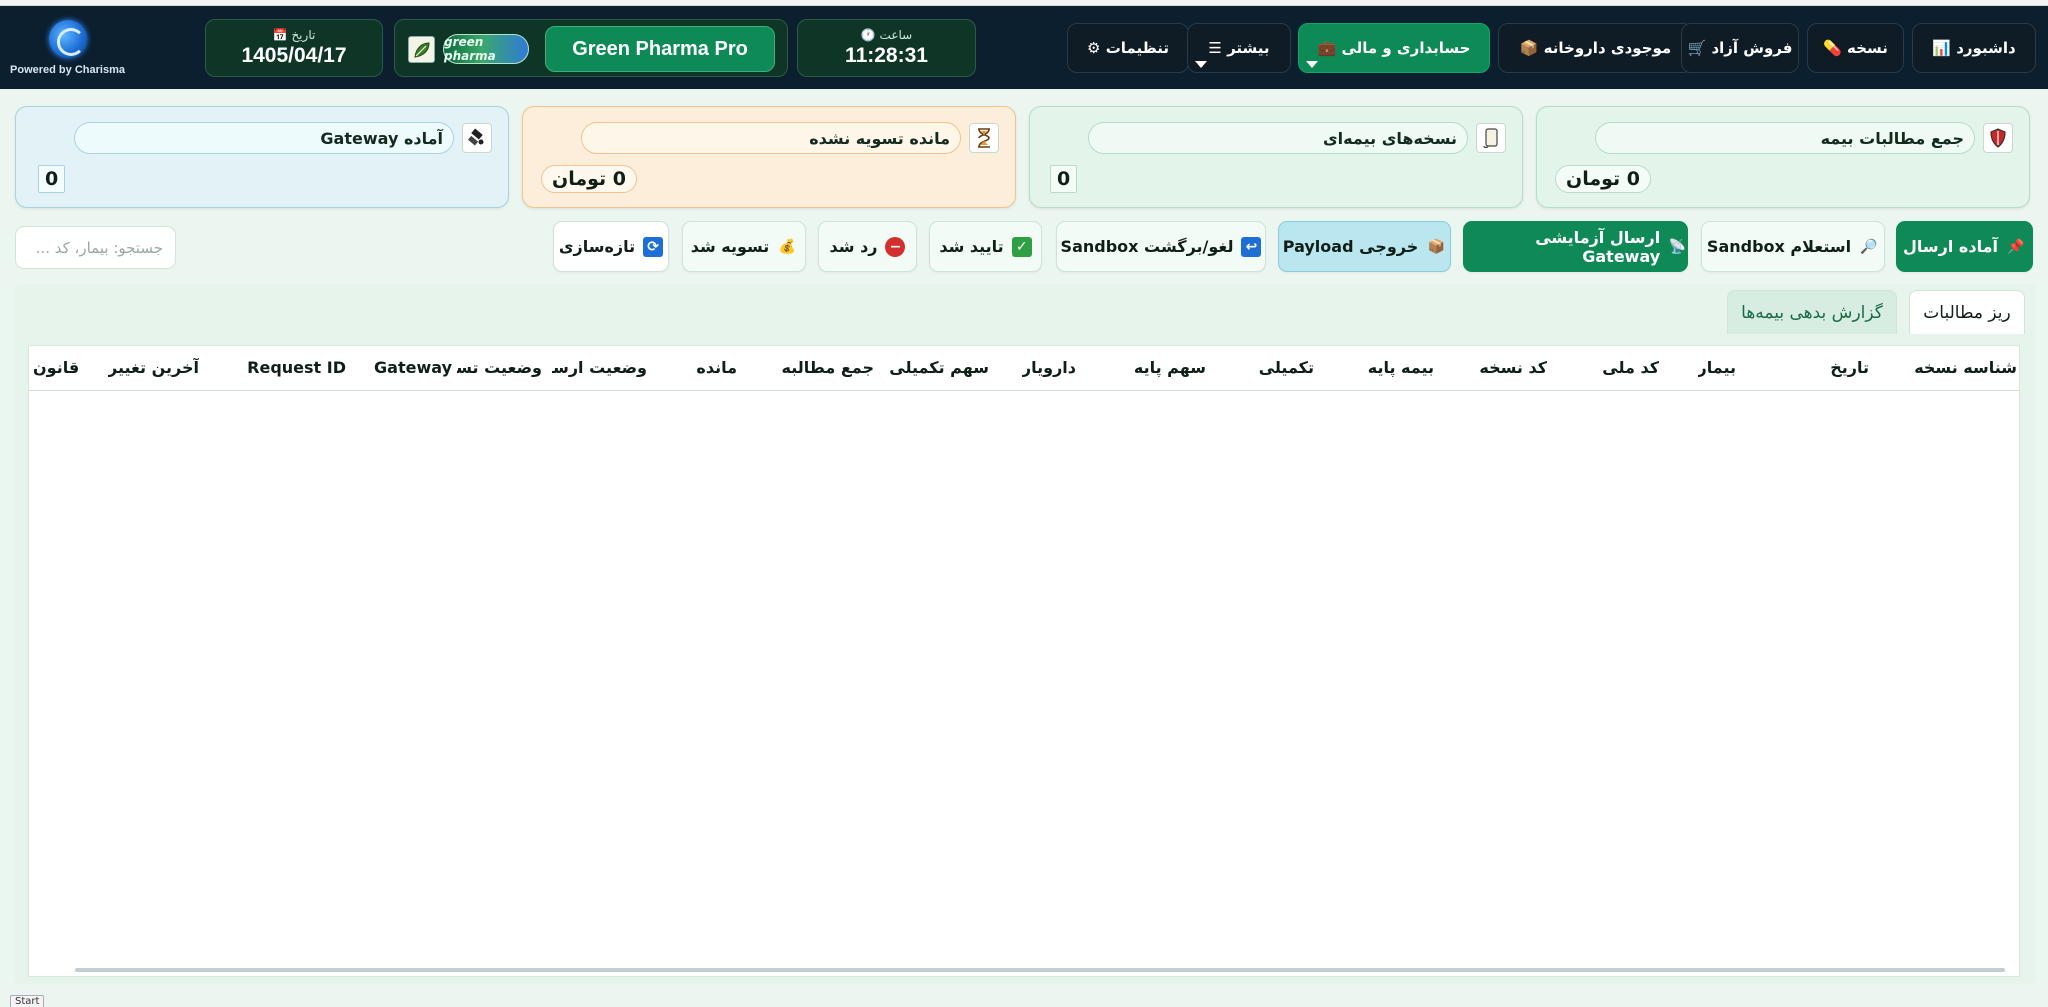  What do you see at coordinates (1040, 970) in the screenshot?
I see `horizontal-scrollbar` at bounding box center [1040, 970].